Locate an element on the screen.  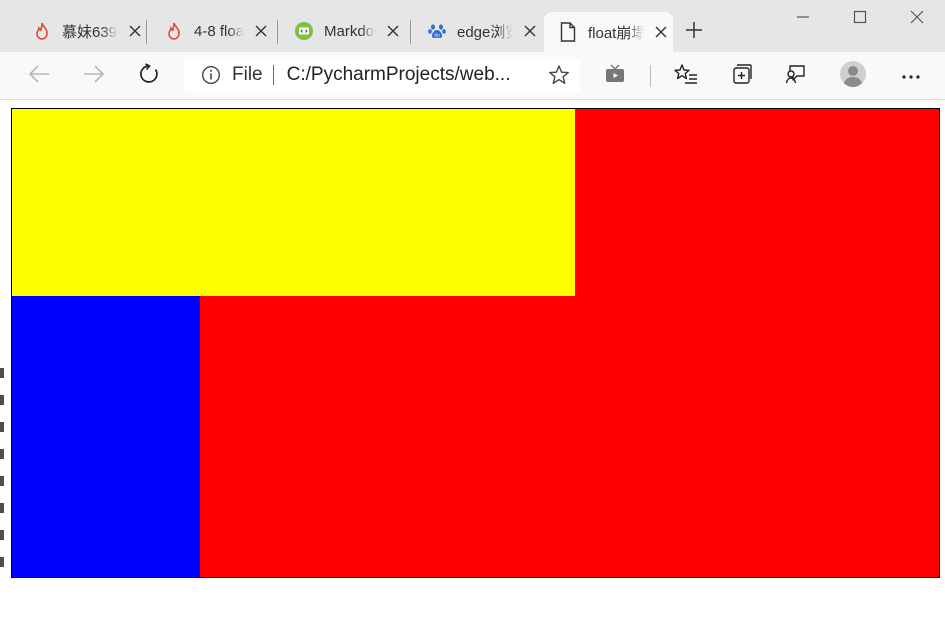
info-icon is located at coordinates (211, 75).